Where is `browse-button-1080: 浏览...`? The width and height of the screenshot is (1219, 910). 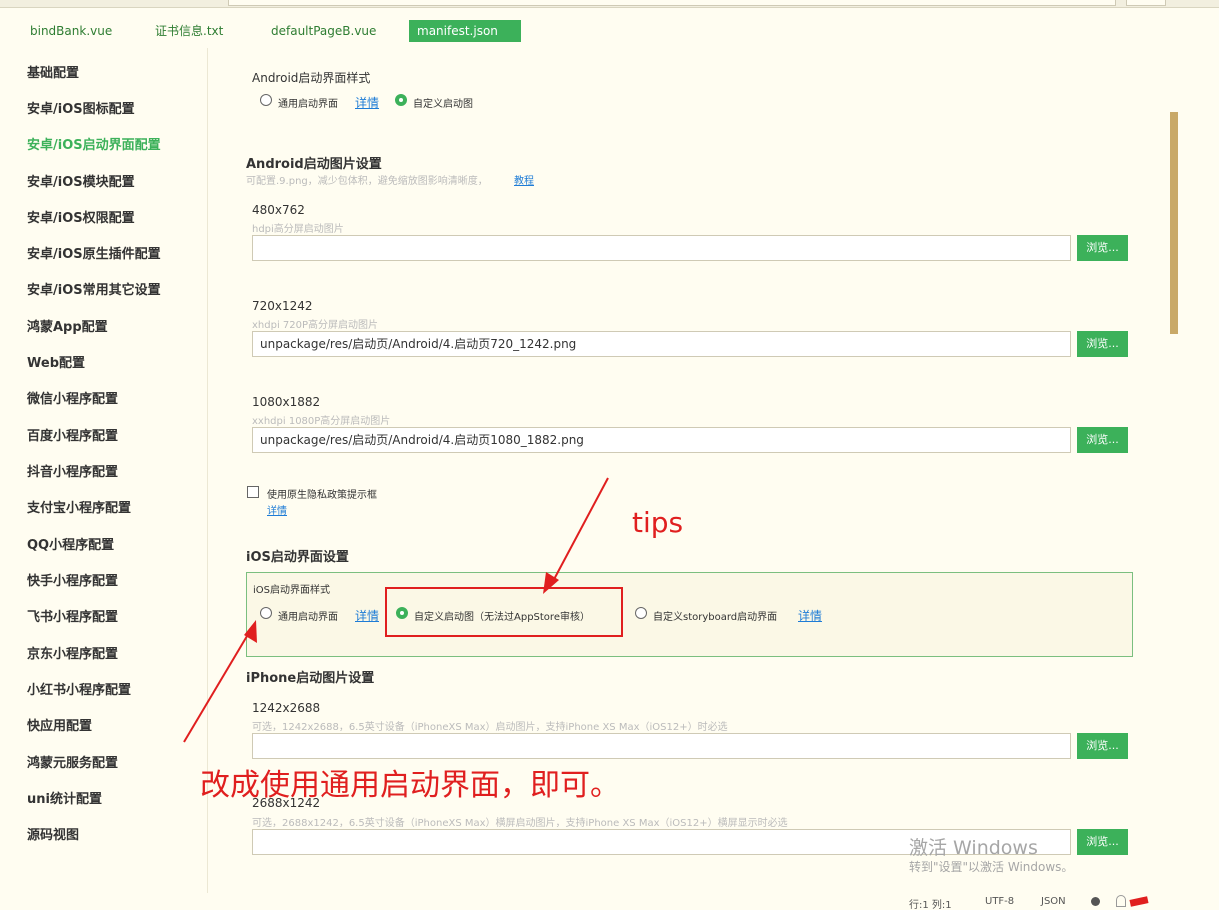 browse-button-1080: 浏览... is located at coordinates (1102, 440).